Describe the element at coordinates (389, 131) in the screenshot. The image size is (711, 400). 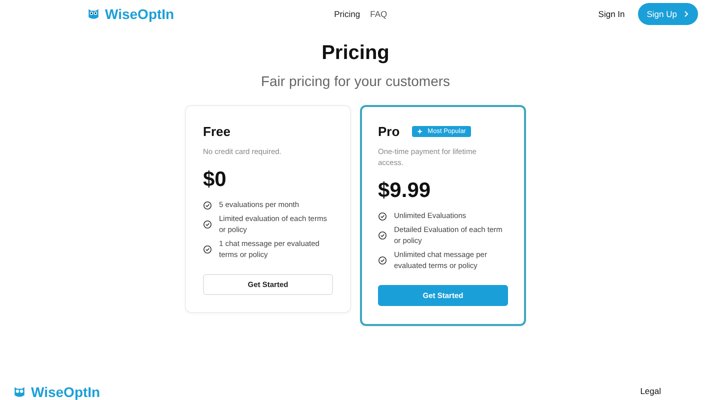
I see `plan-name: Pro` at that location.